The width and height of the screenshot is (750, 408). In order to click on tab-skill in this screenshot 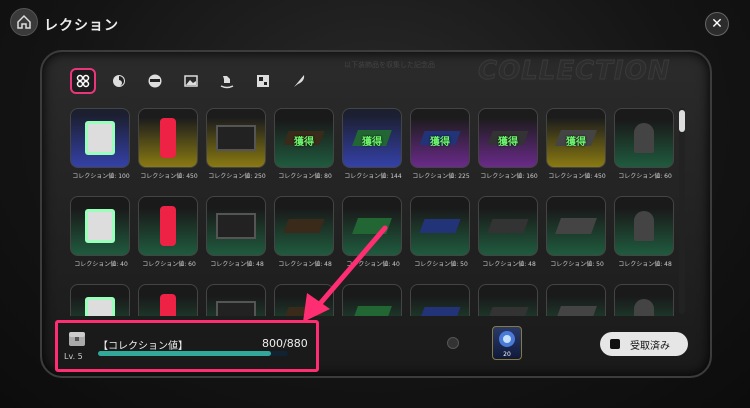, I will do `click(119, 81)`.